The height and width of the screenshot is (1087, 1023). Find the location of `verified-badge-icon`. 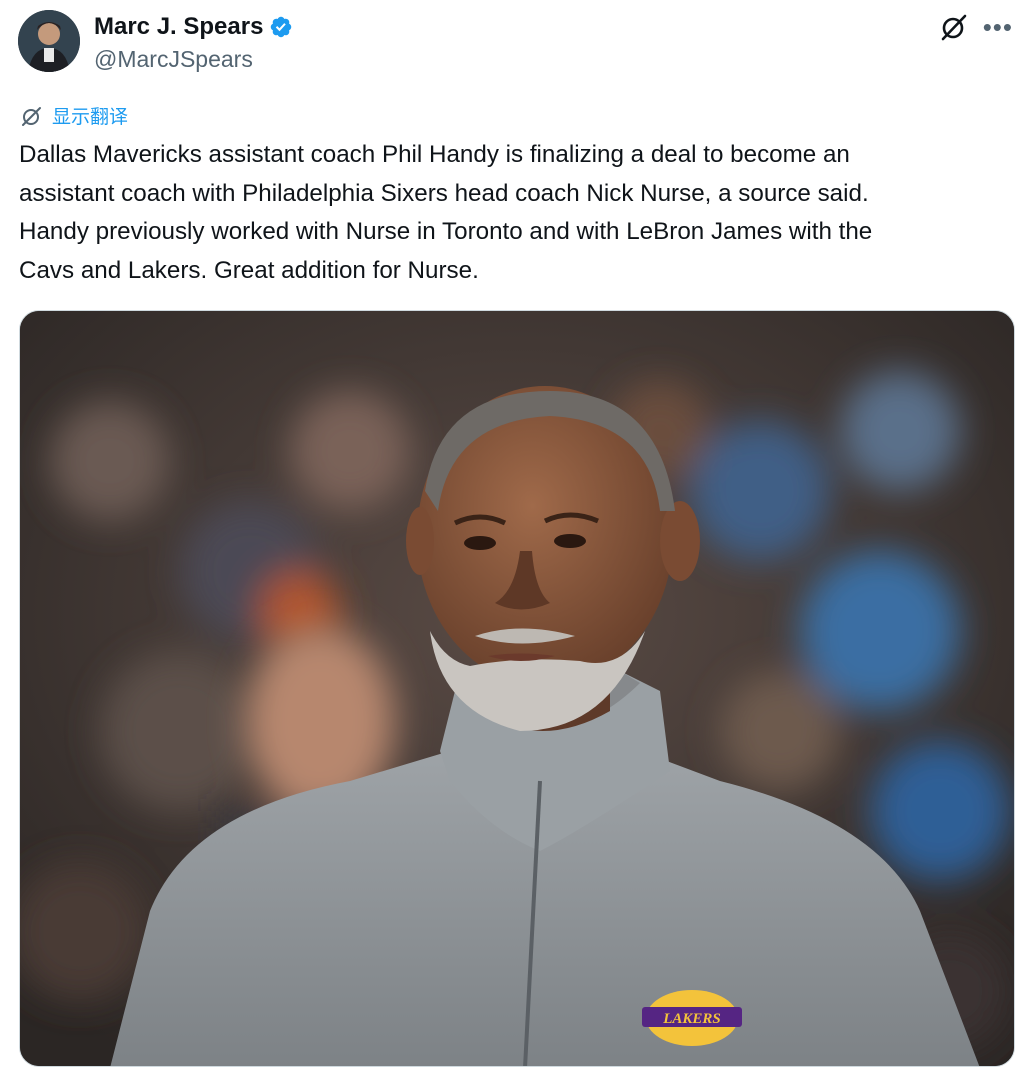

verified-badge-icon is located at coordinates (281, 27).